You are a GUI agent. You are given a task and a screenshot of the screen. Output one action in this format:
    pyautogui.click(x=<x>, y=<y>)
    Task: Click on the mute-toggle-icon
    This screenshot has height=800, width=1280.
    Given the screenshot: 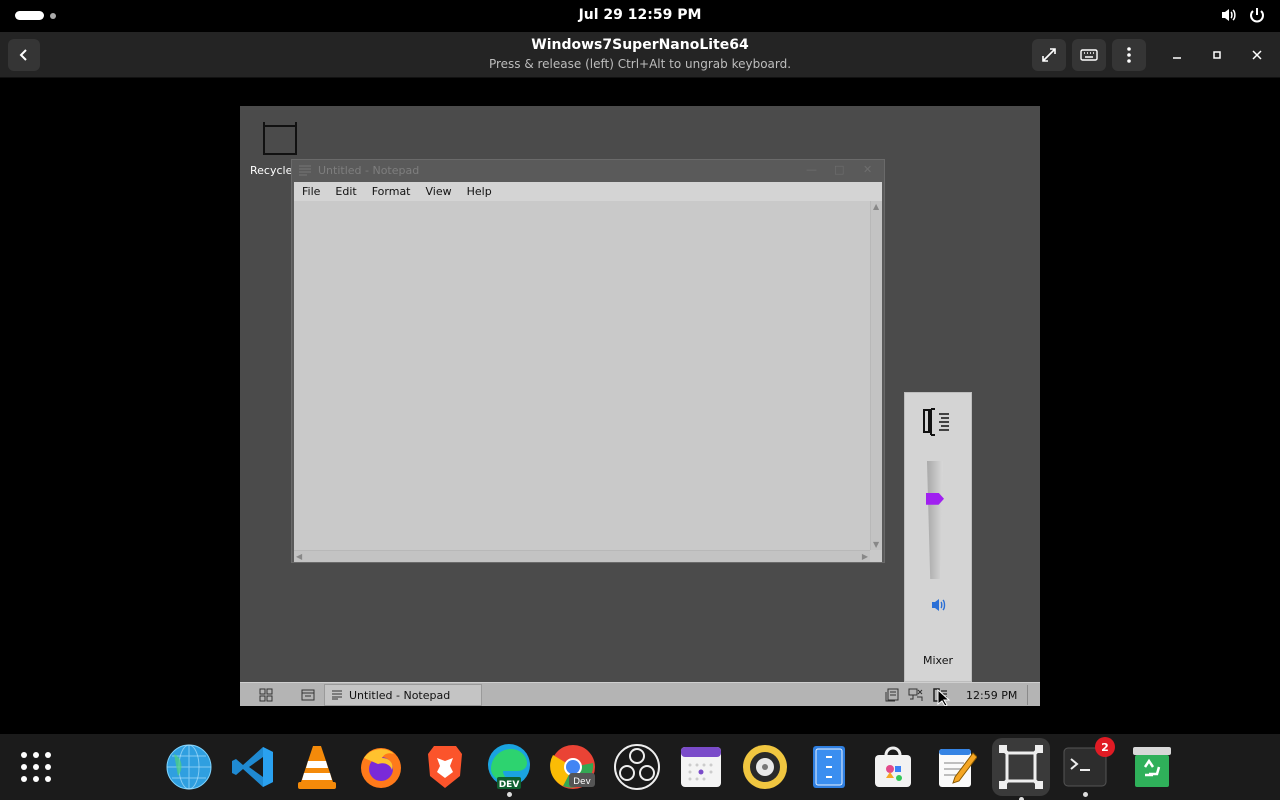 What is the action you would take?
    pyautogui.click(x=939, y=605)
    